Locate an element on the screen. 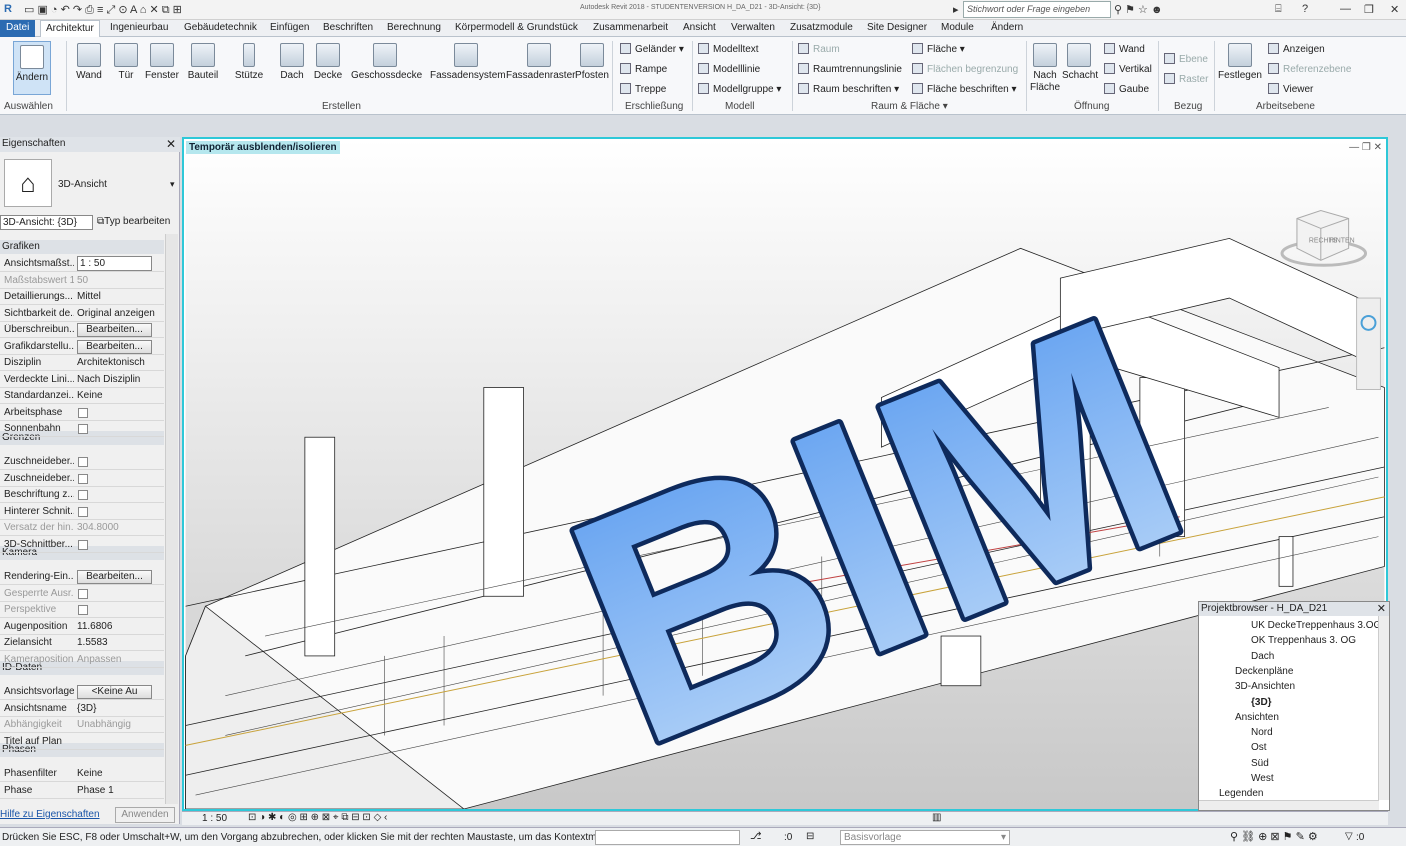 The image size is (1406, 846). view-horizontal-scrollbar: ▥ is located at coordinates (936, 817).